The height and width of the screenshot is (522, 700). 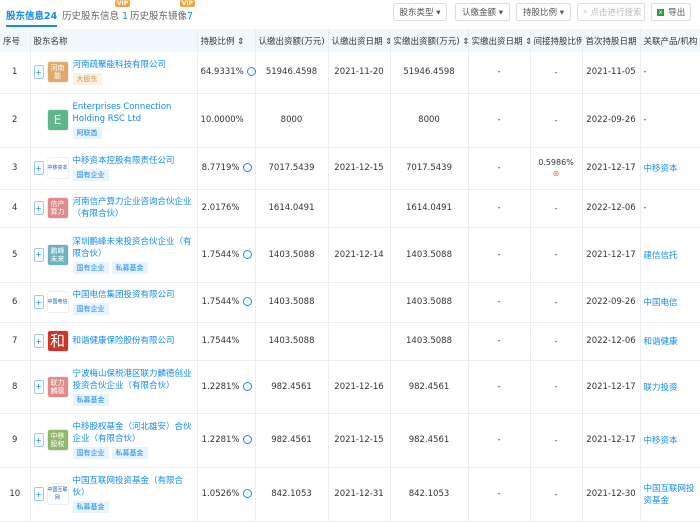 I want to click on tab-history-mirror: 历史股东镜像7 VIP, so click(x=163, y=11).